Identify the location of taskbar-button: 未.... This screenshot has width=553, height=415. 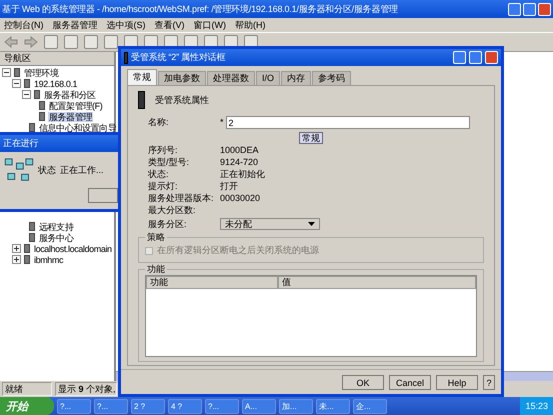
(333, 406).